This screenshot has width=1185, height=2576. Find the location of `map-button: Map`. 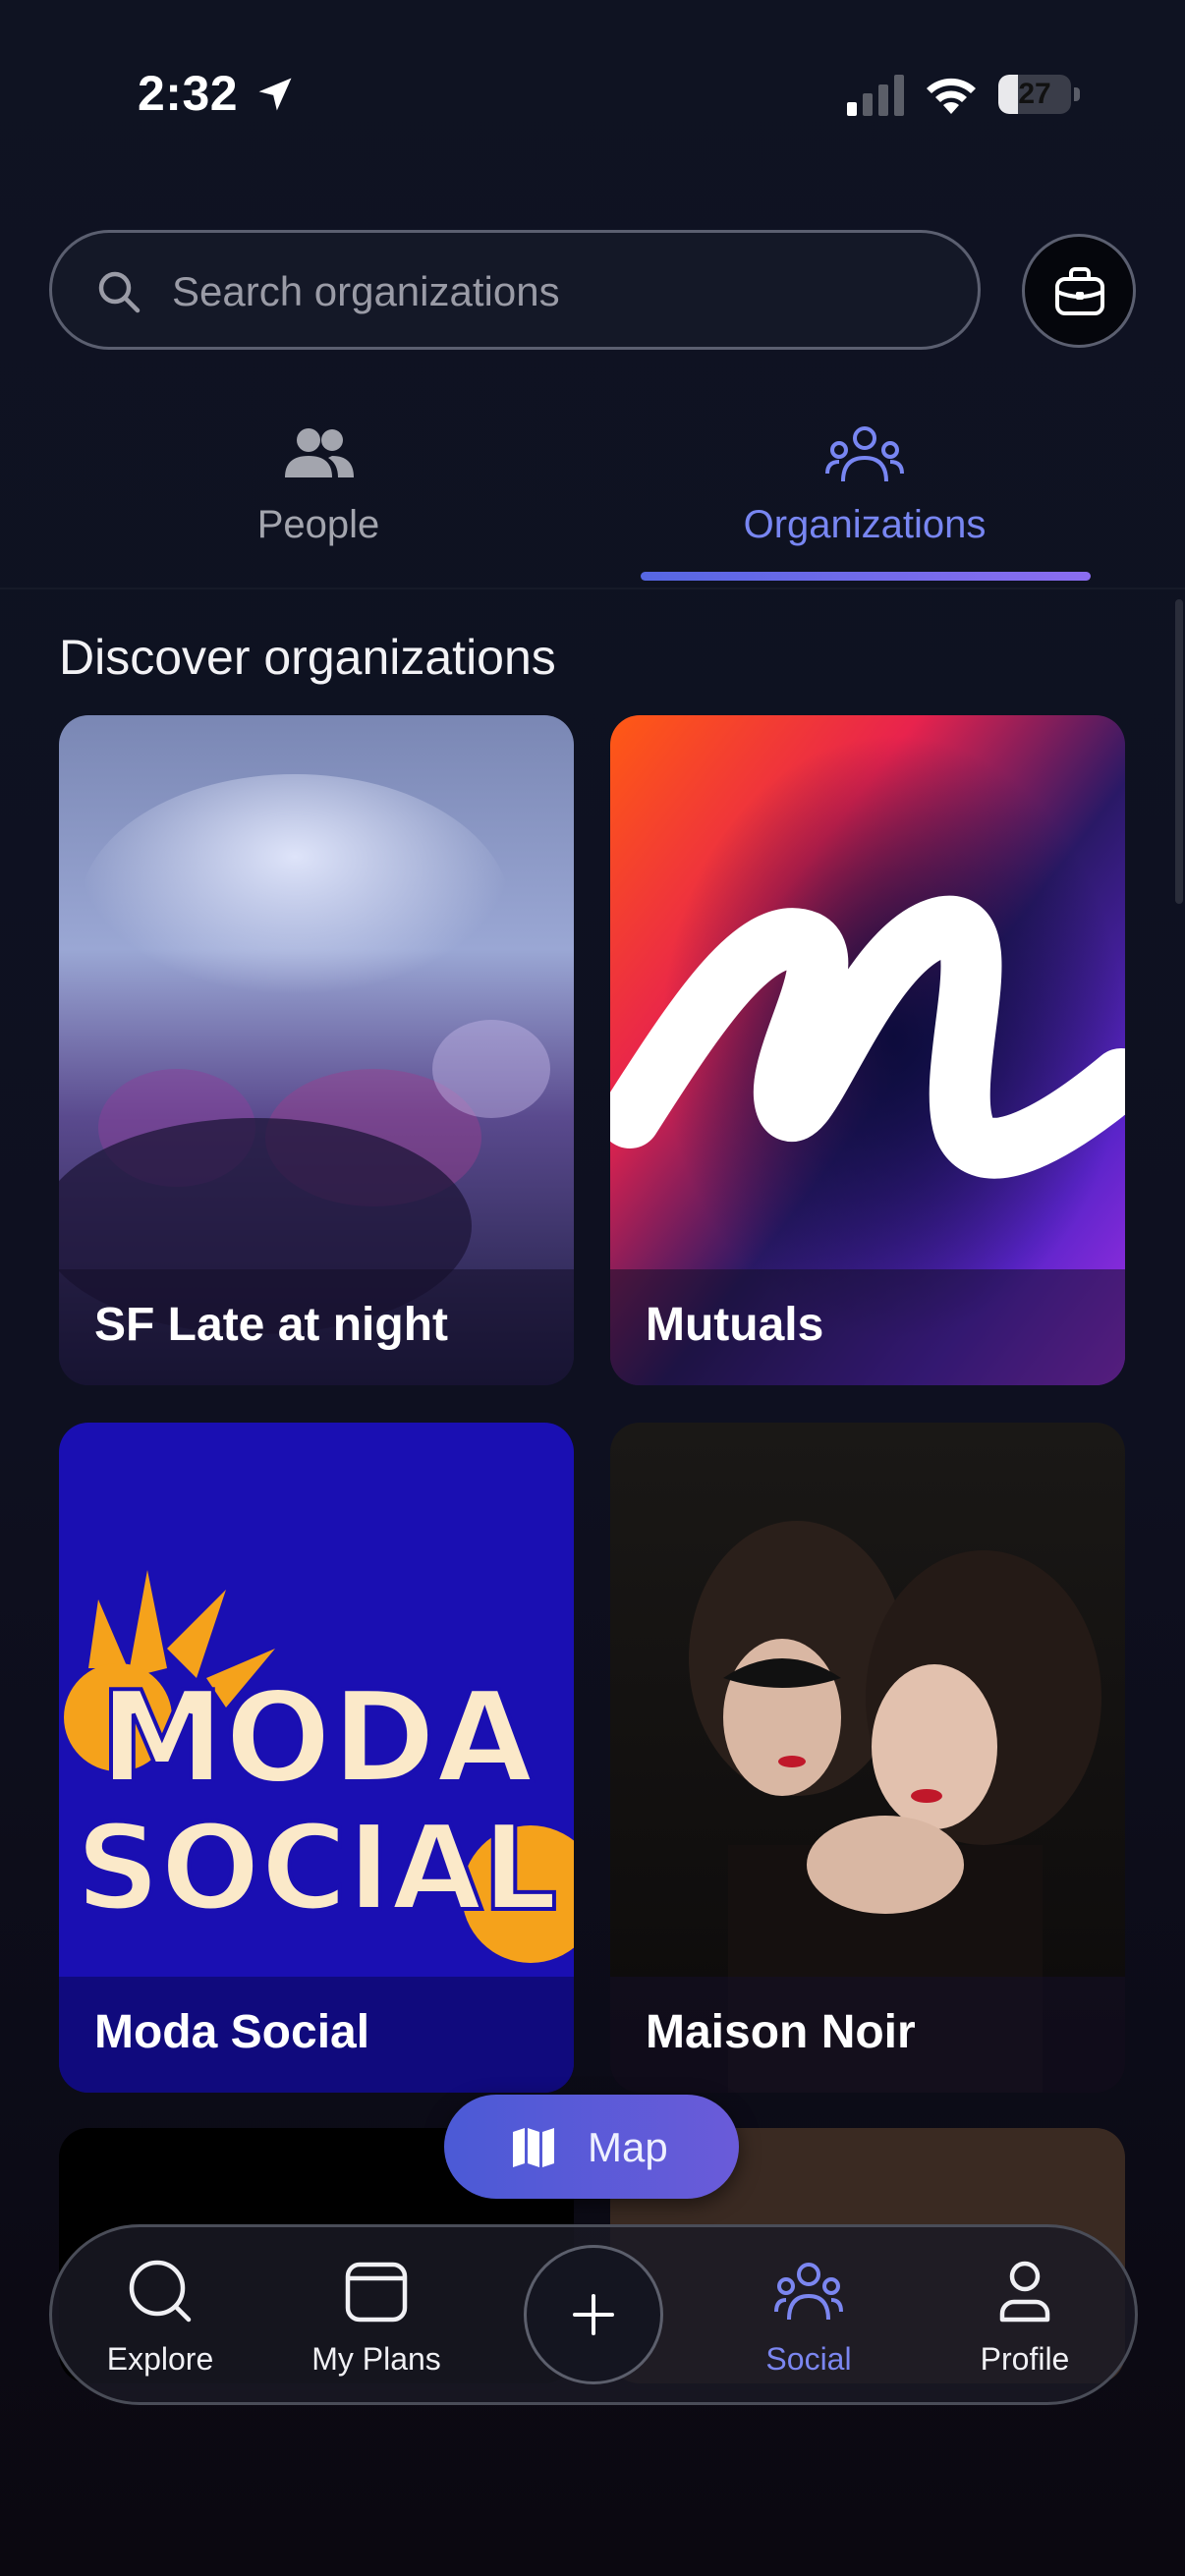

map-button: Map is located at coordinates (592, 2147).